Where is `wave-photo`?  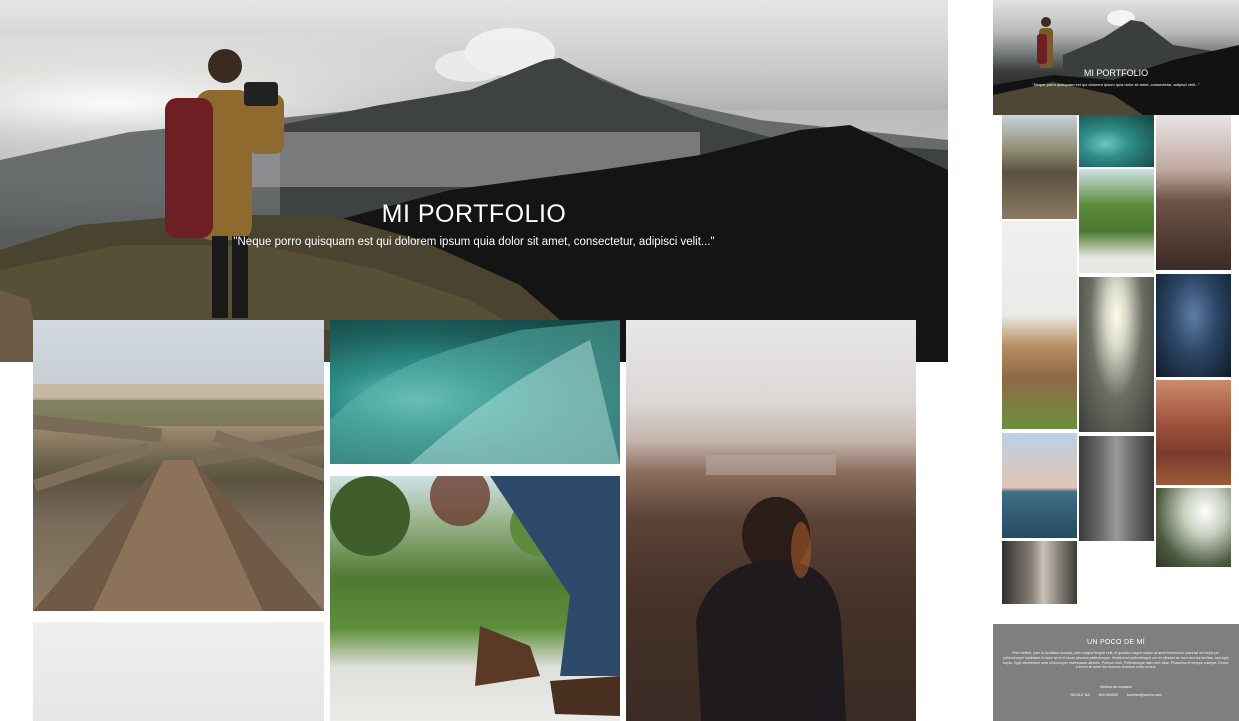 wave-photo is located at coordinates (475, 392).